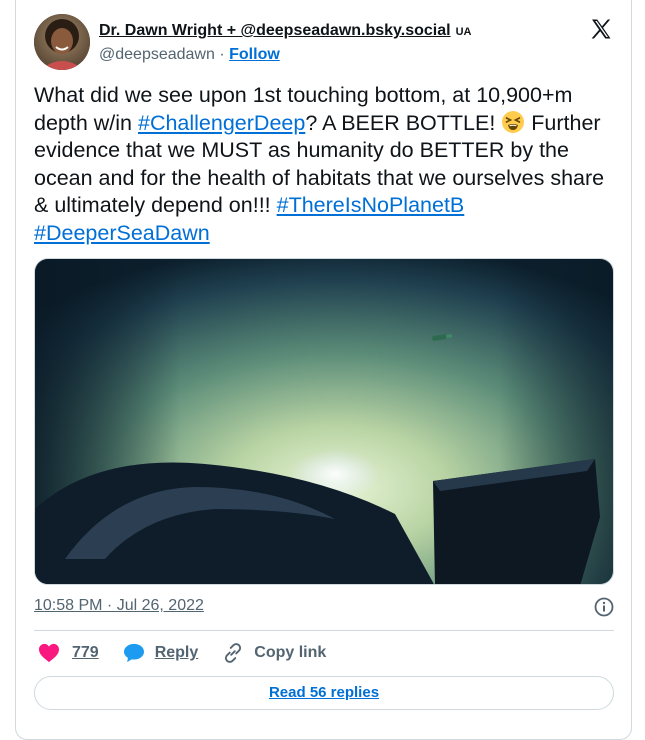 The height and width of the screenshot is (740, 645). Describe the element at coordinates (290, 652) in the screenshot. I see `copy-link-label: Copy link` at that location.